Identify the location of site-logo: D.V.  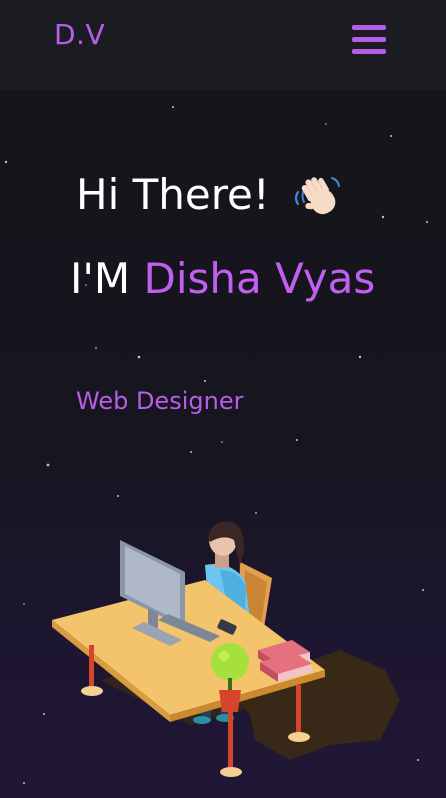
(79, 34).